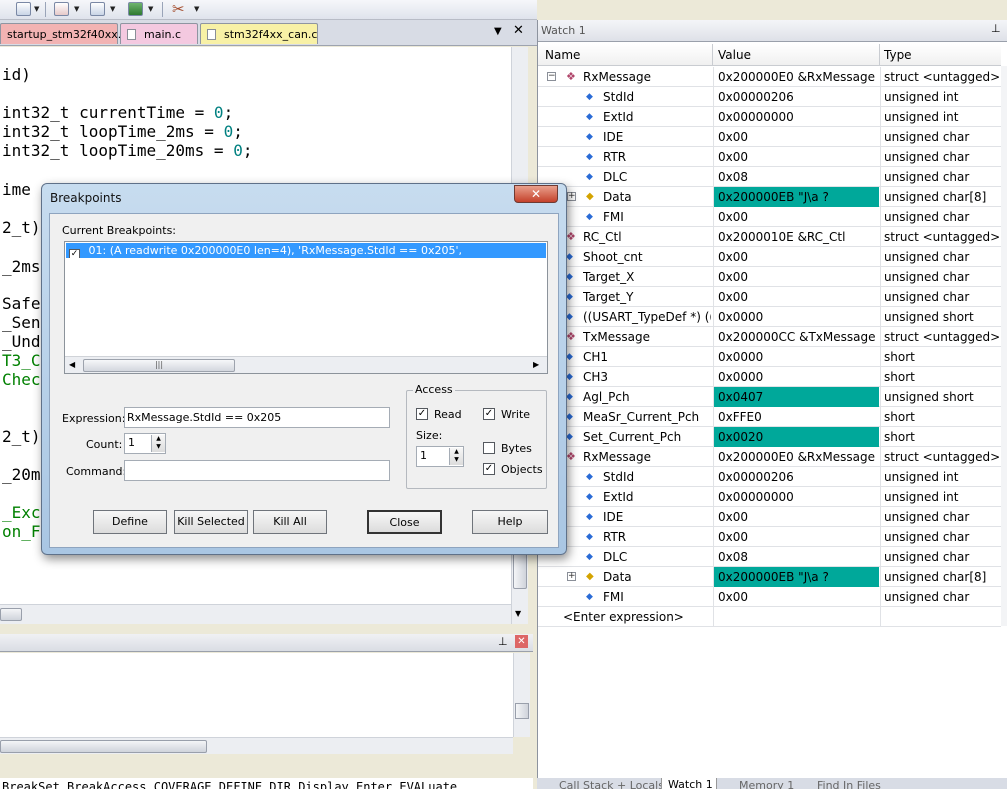 The height and width of the screenshot is (789, 1007). I want to click on help-button: Help, so click(510, 522).